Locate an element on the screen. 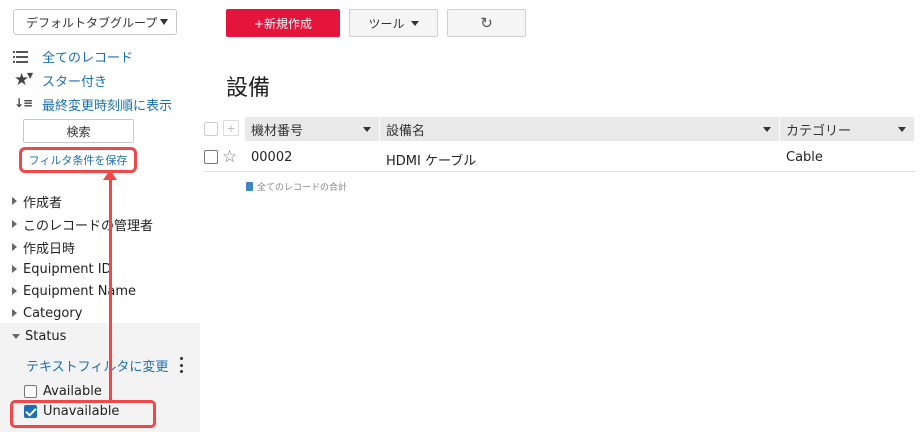  annotation-arrow-line is located at coordinates (110, 289).